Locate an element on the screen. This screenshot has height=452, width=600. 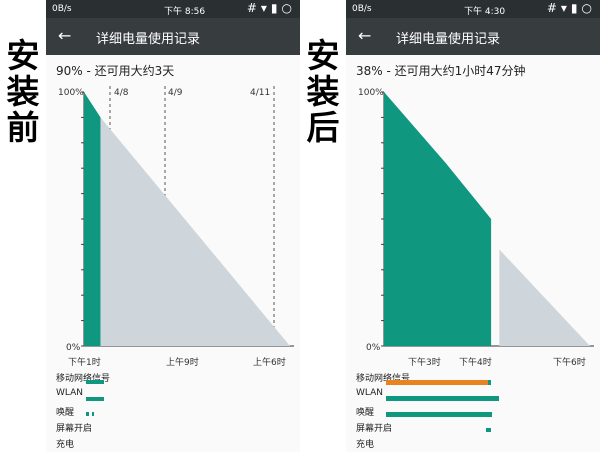
date-marker: 4/8 is located at coordinates (121, 93).